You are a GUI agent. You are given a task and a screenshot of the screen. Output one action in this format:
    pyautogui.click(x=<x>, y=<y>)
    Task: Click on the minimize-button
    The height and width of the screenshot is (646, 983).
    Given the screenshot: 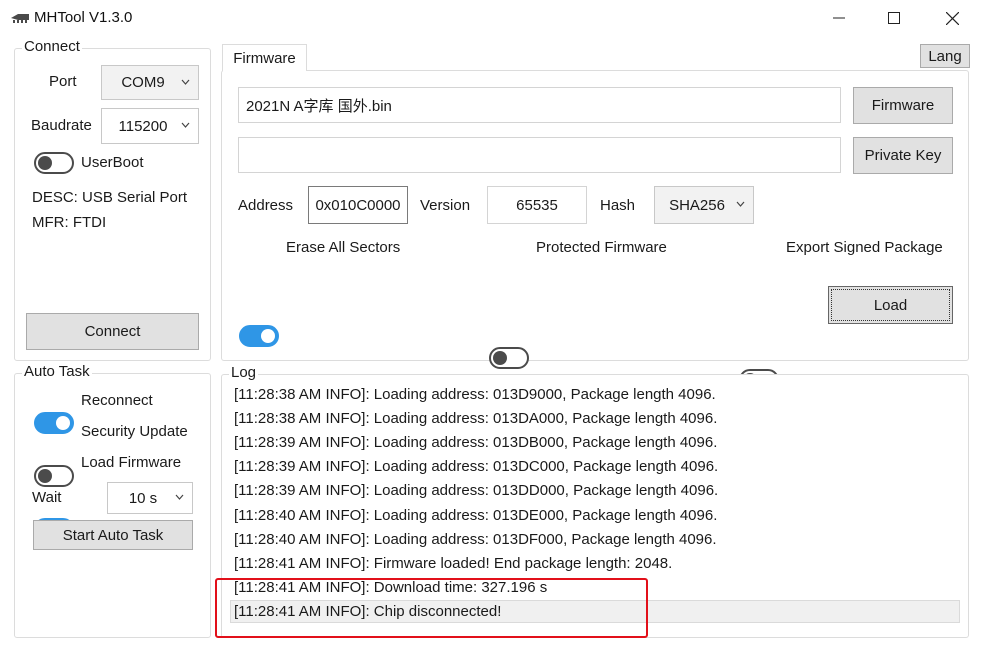 What is the action you would take?
    pyautogui.click(x=839, y=18)
    